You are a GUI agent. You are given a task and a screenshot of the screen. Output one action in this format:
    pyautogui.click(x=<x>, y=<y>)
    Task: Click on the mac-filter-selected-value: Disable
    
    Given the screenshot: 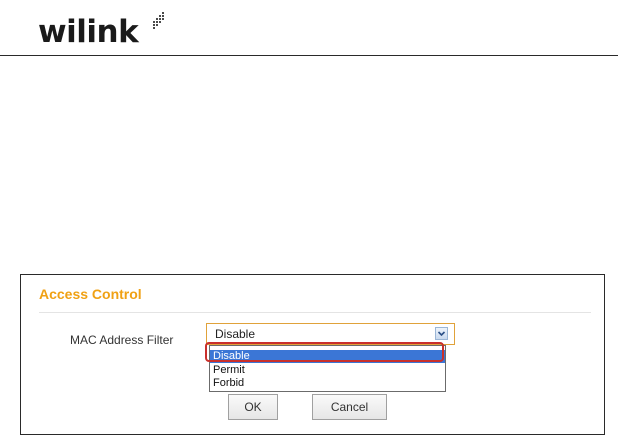 What is the action you would take?
    pyautogui.click(x=235, y=334)
    